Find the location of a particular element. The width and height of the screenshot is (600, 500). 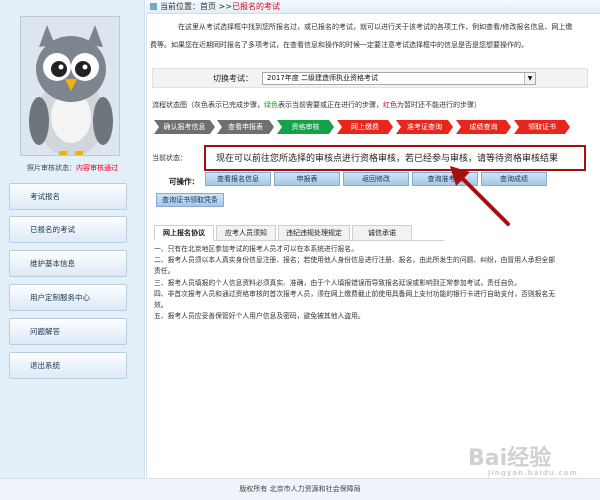

sidebar-item-exam-registration: 考试报名 is located at coordinates (68, 196).